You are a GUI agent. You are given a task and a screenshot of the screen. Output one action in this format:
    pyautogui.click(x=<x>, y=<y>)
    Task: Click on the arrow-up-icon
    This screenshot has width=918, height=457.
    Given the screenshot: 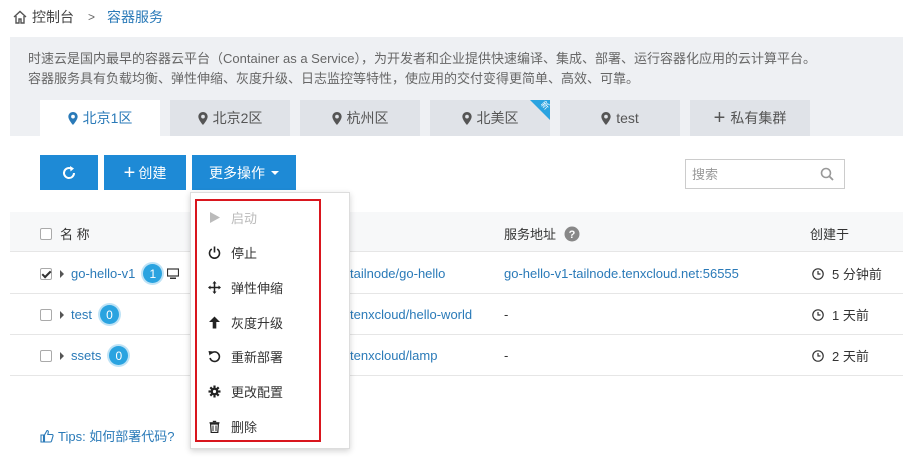 What is the action you would take?
    pyautogui.click(x=214, y=322)
    